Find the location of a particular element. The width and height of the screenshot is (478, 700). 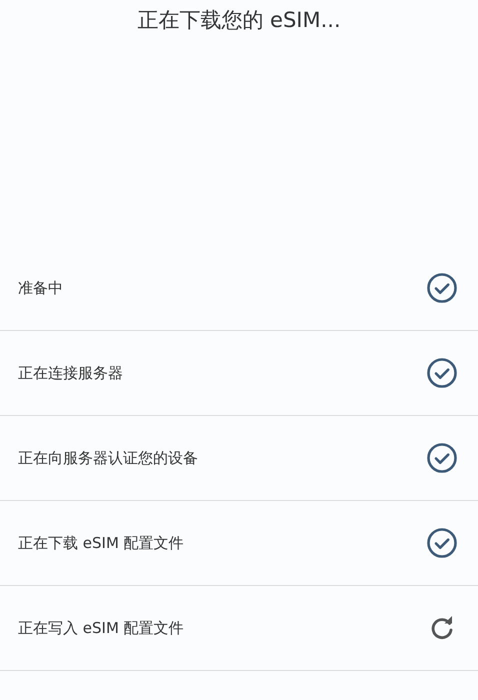

step-label: 正在向服务器认证您的设备 is located at coordinates (108, 458).